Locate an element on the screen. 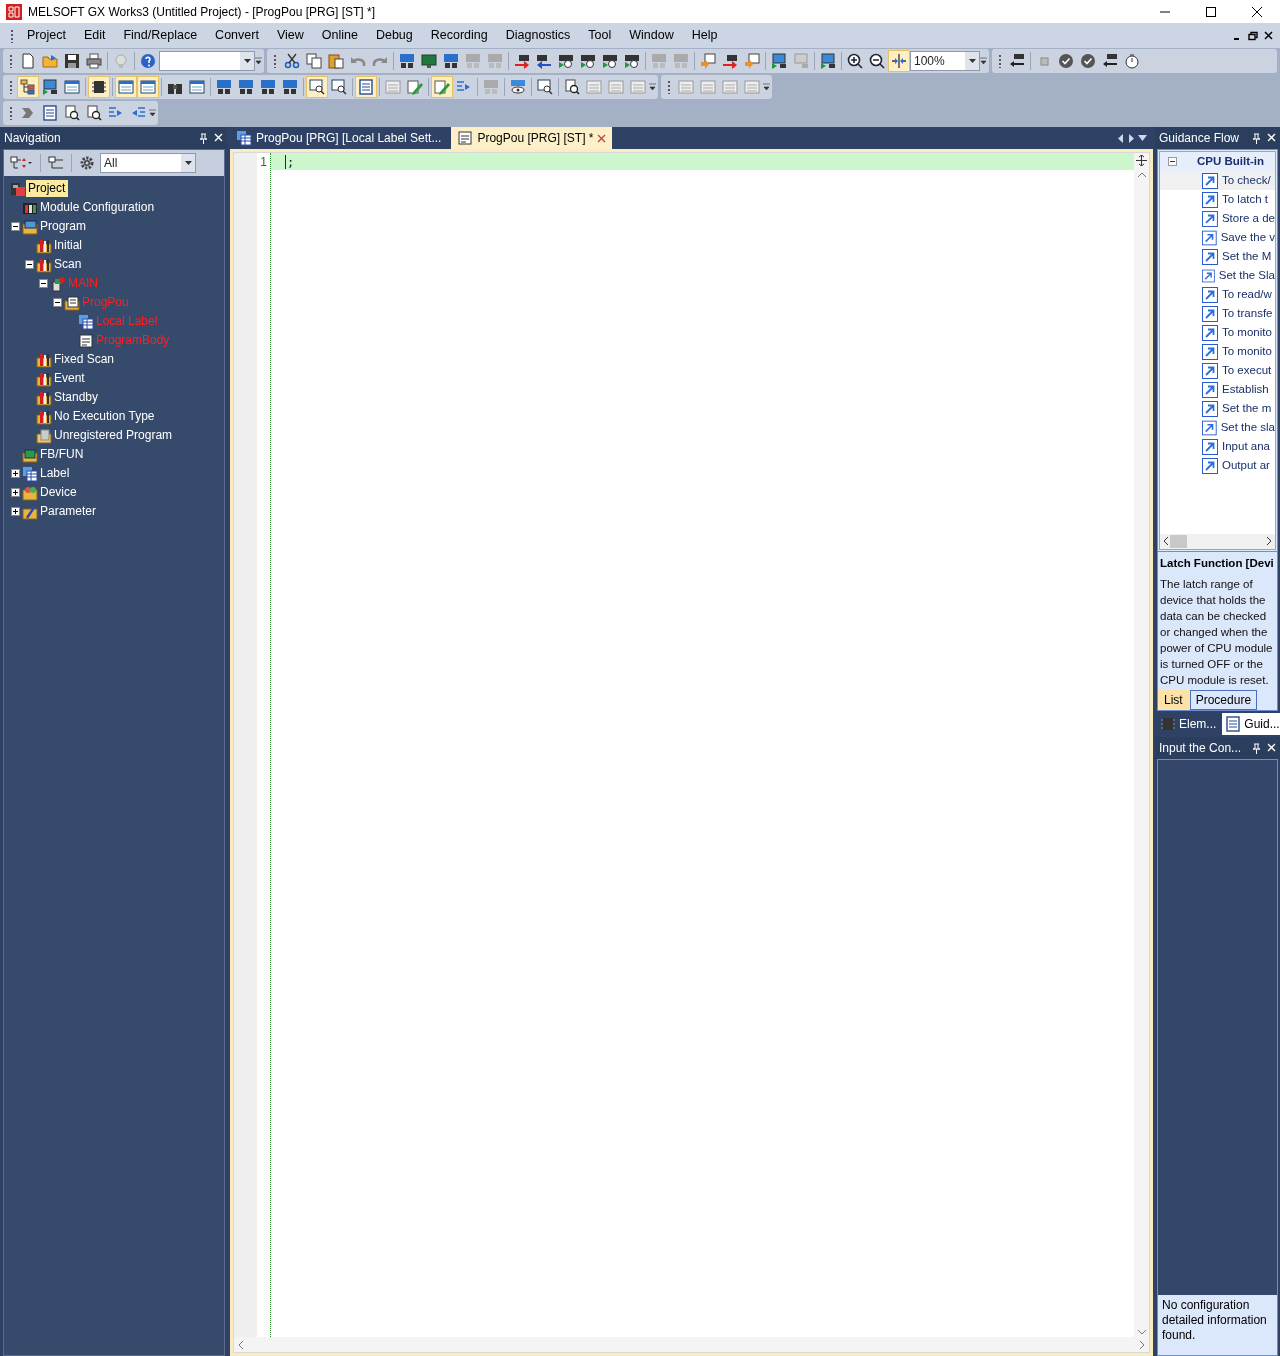 This screenshot has height=1356, width=1280. guidance-link: Set the sla is located at coordinates (1247, 427).